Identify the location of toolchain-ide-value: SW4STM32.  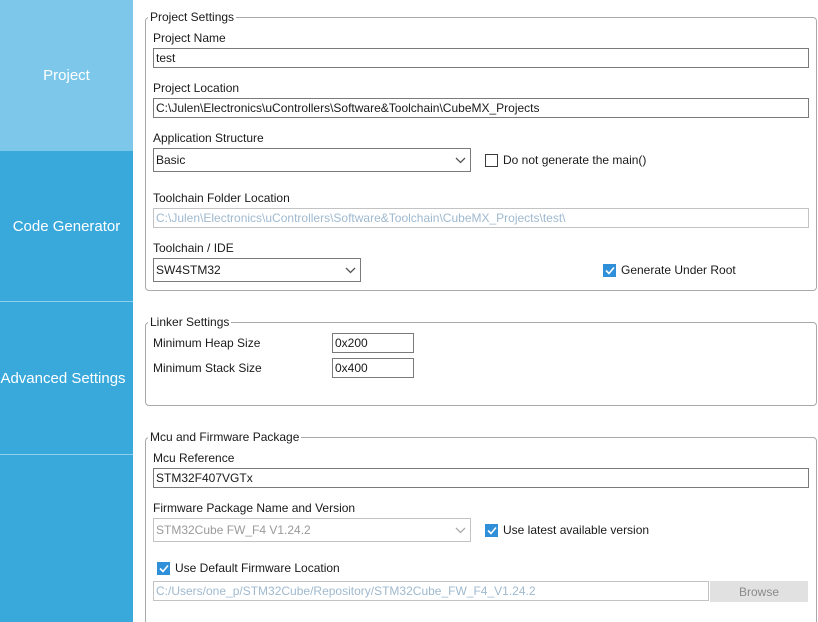
(188, 270).